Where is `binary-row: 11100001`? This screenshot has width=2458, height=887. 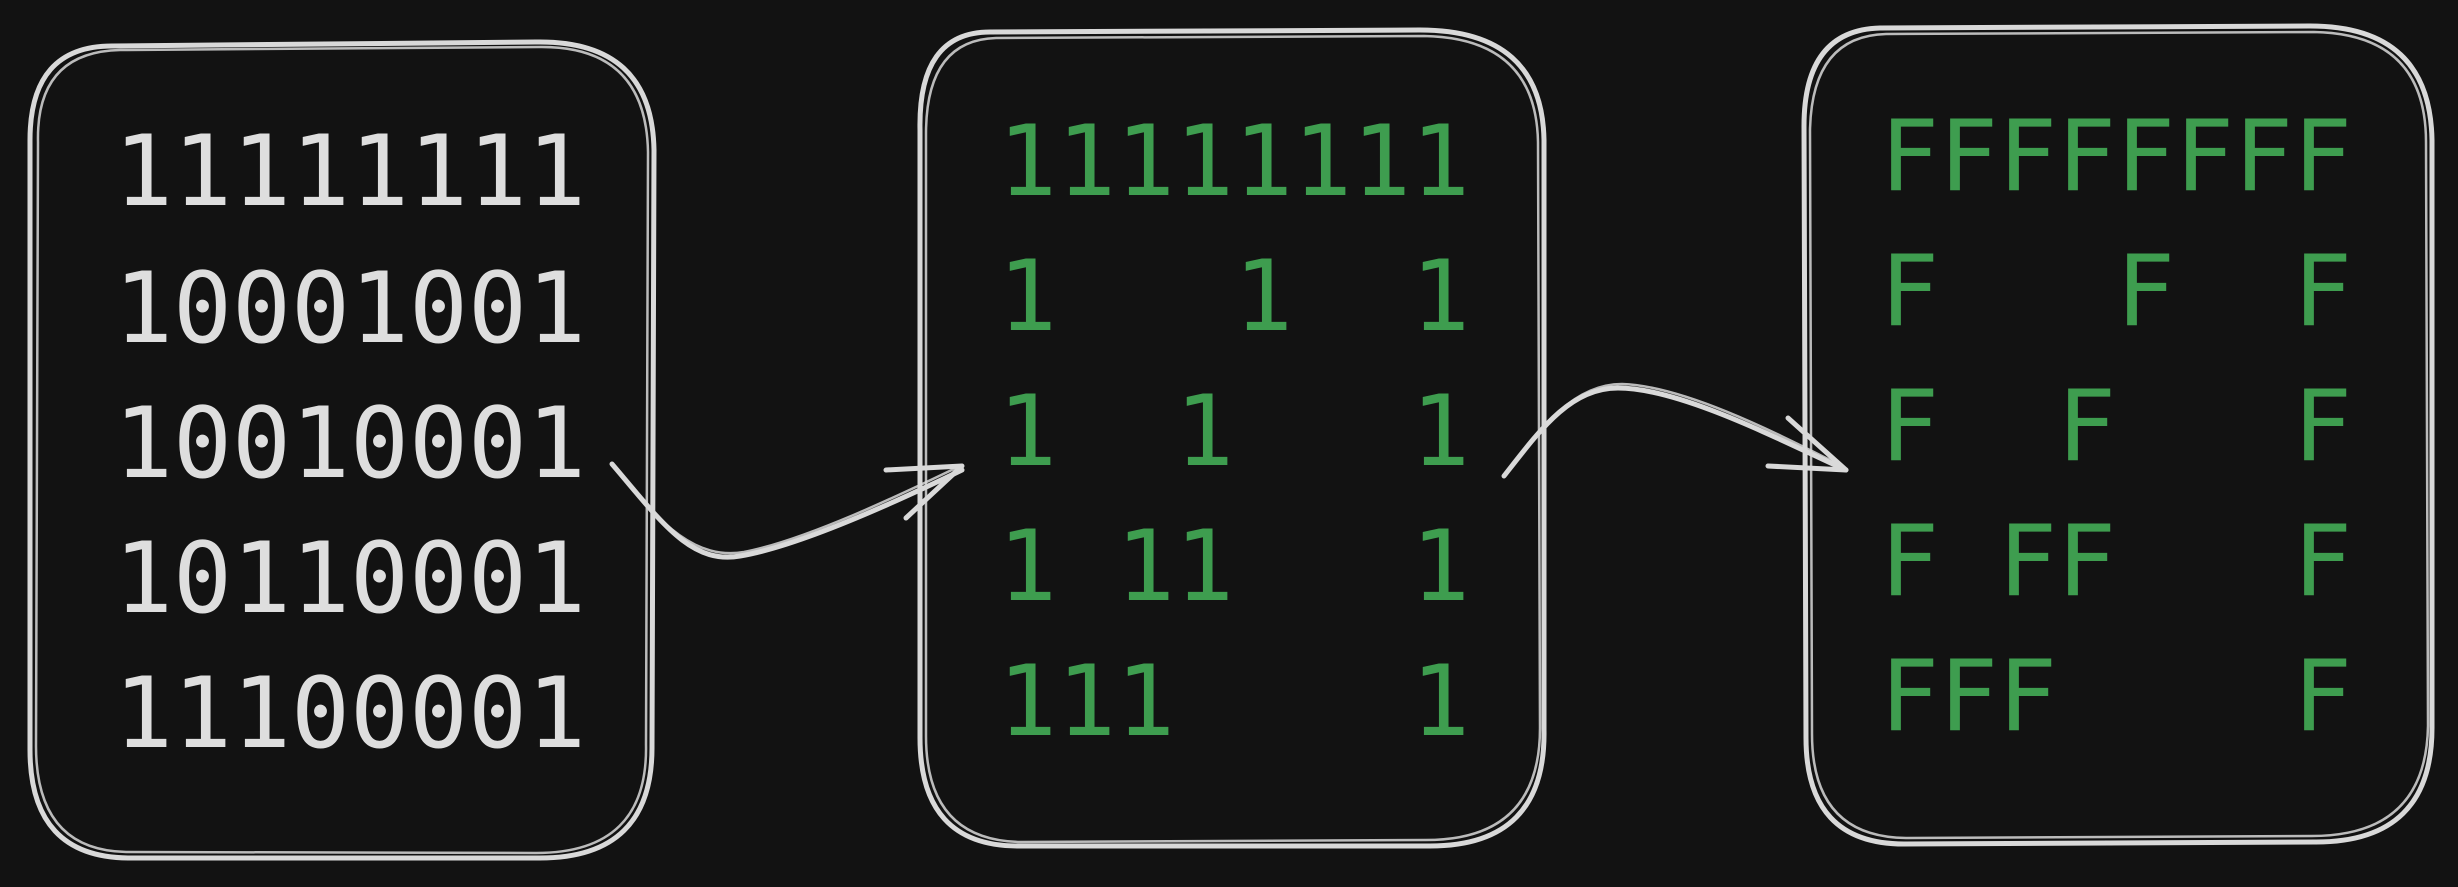 binary-row: 11100001 is located at coordinates (350, 714).